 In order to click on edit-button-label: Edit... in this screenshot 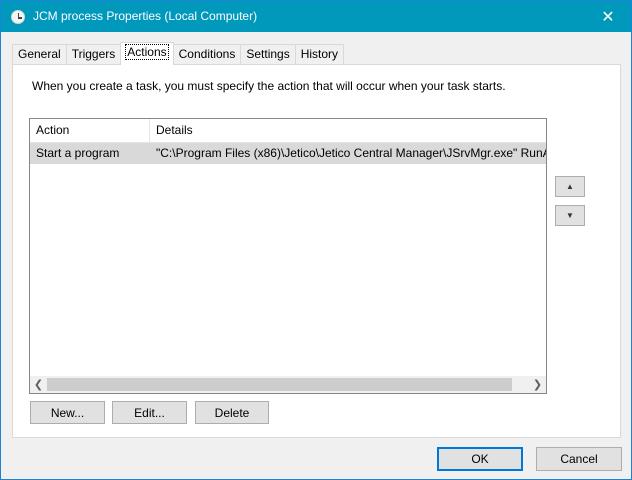, I will do `click(149, 412)`.